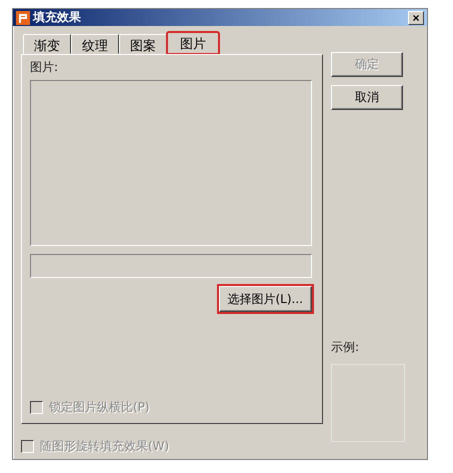 Image resolution: width=453 pixels, height=473 pixels. What do you see at coordinates (99, 407) in the screenshot?
I see `checkbox-label: 锁定图片纵横比(P)` at bounding box center [99, 407].